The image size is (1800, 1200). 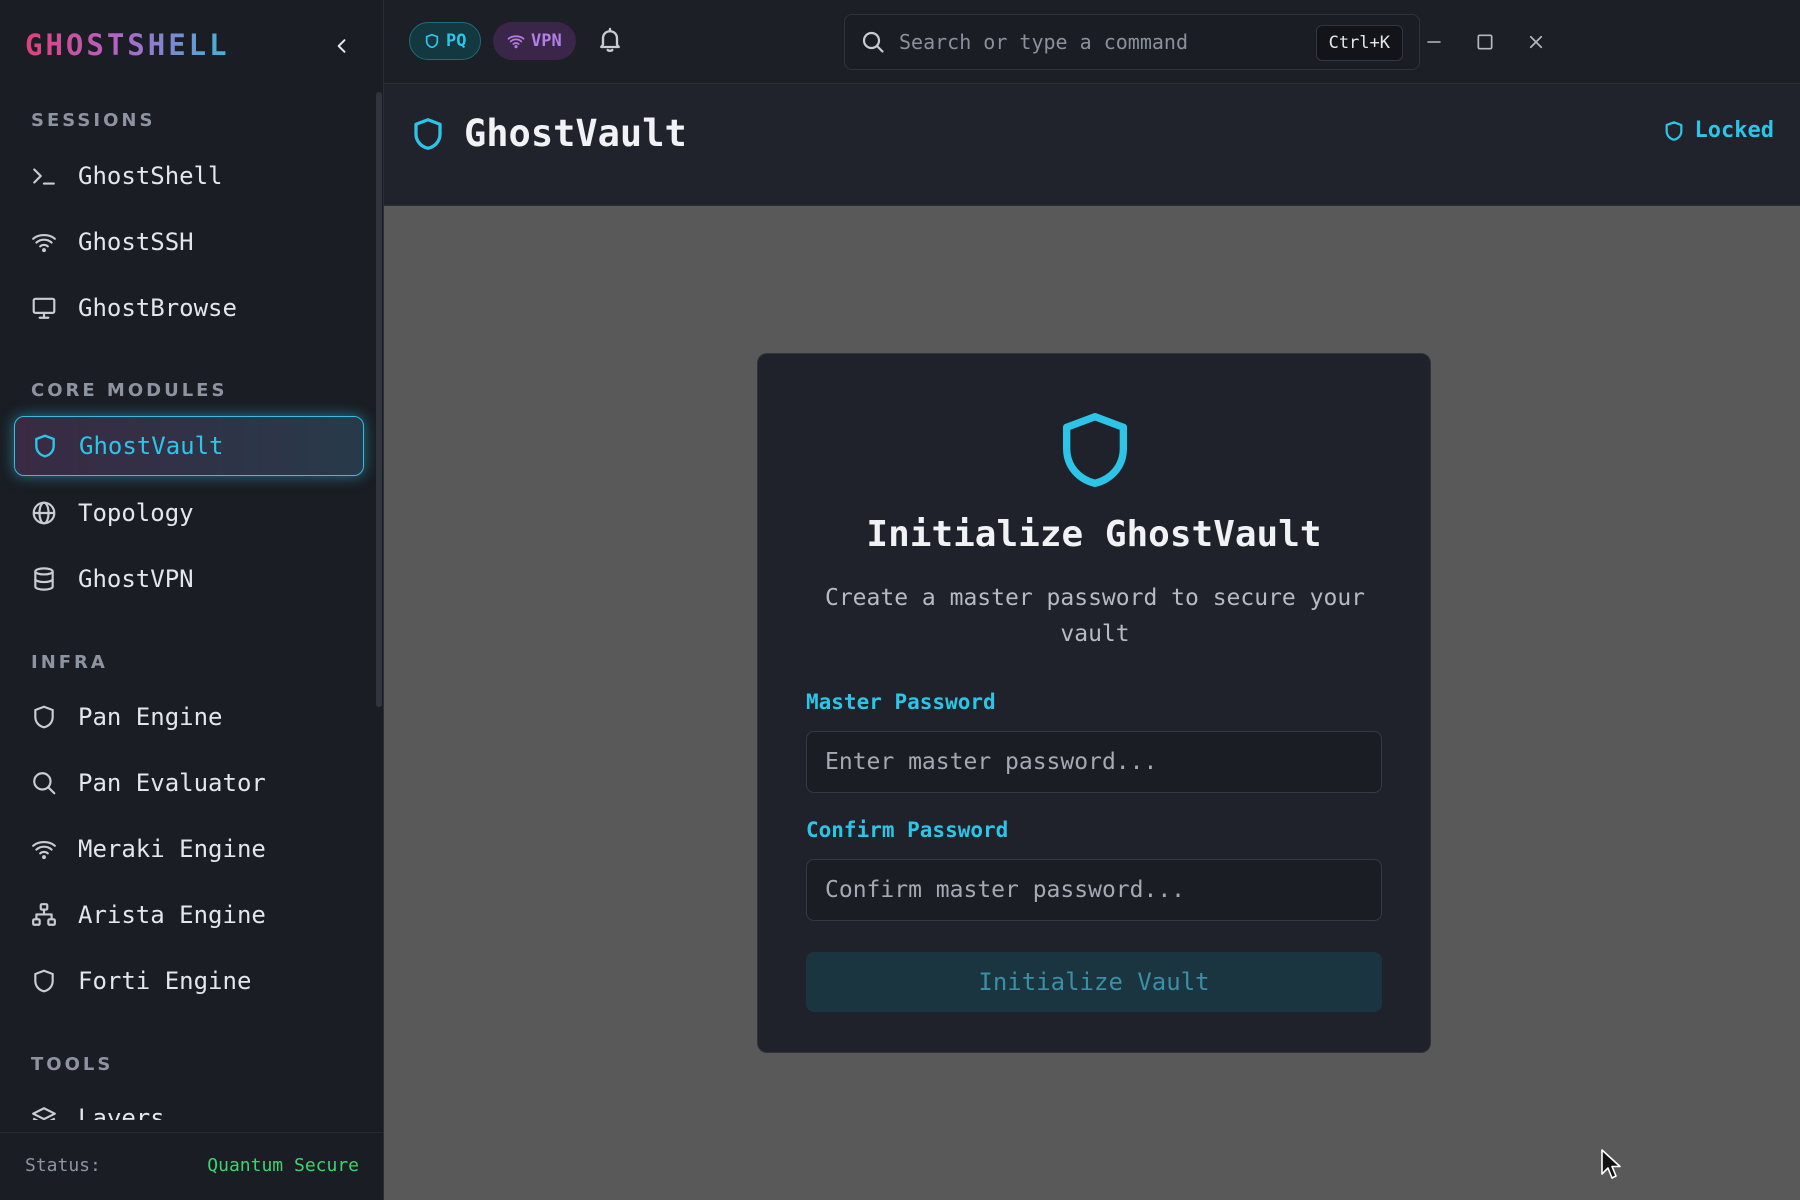 I want to click on pq-badge: PQ, so click(x=445, y=41).